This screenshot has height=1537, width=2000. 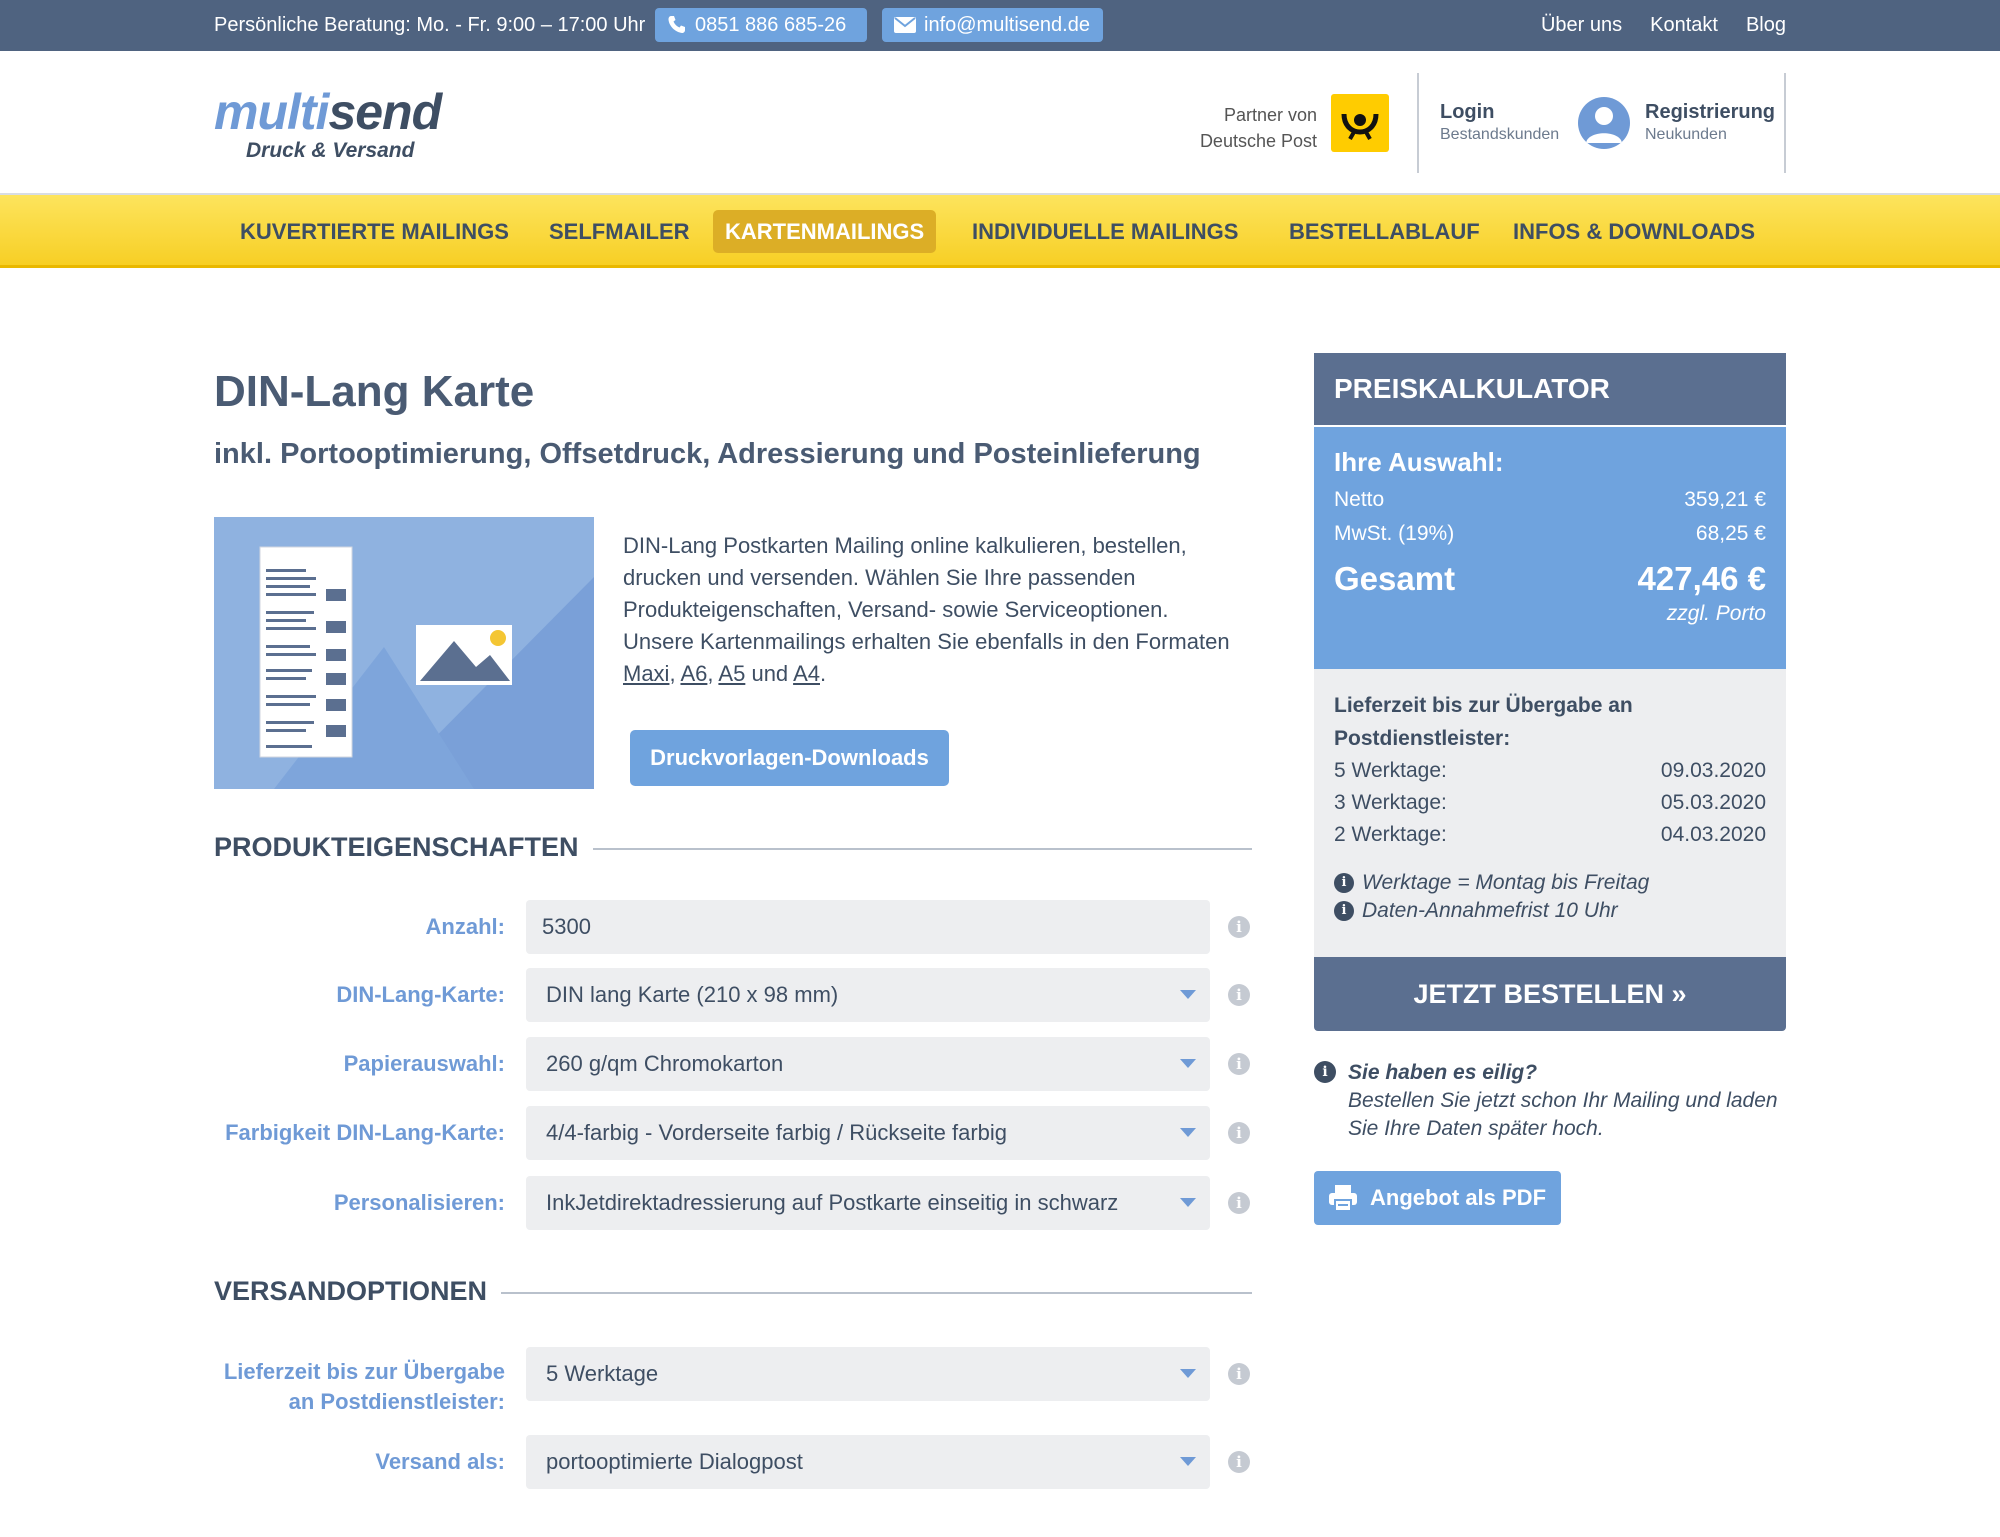 I want to click on register-link: Registrierung Neukunden, so click(x=1710, y=122).